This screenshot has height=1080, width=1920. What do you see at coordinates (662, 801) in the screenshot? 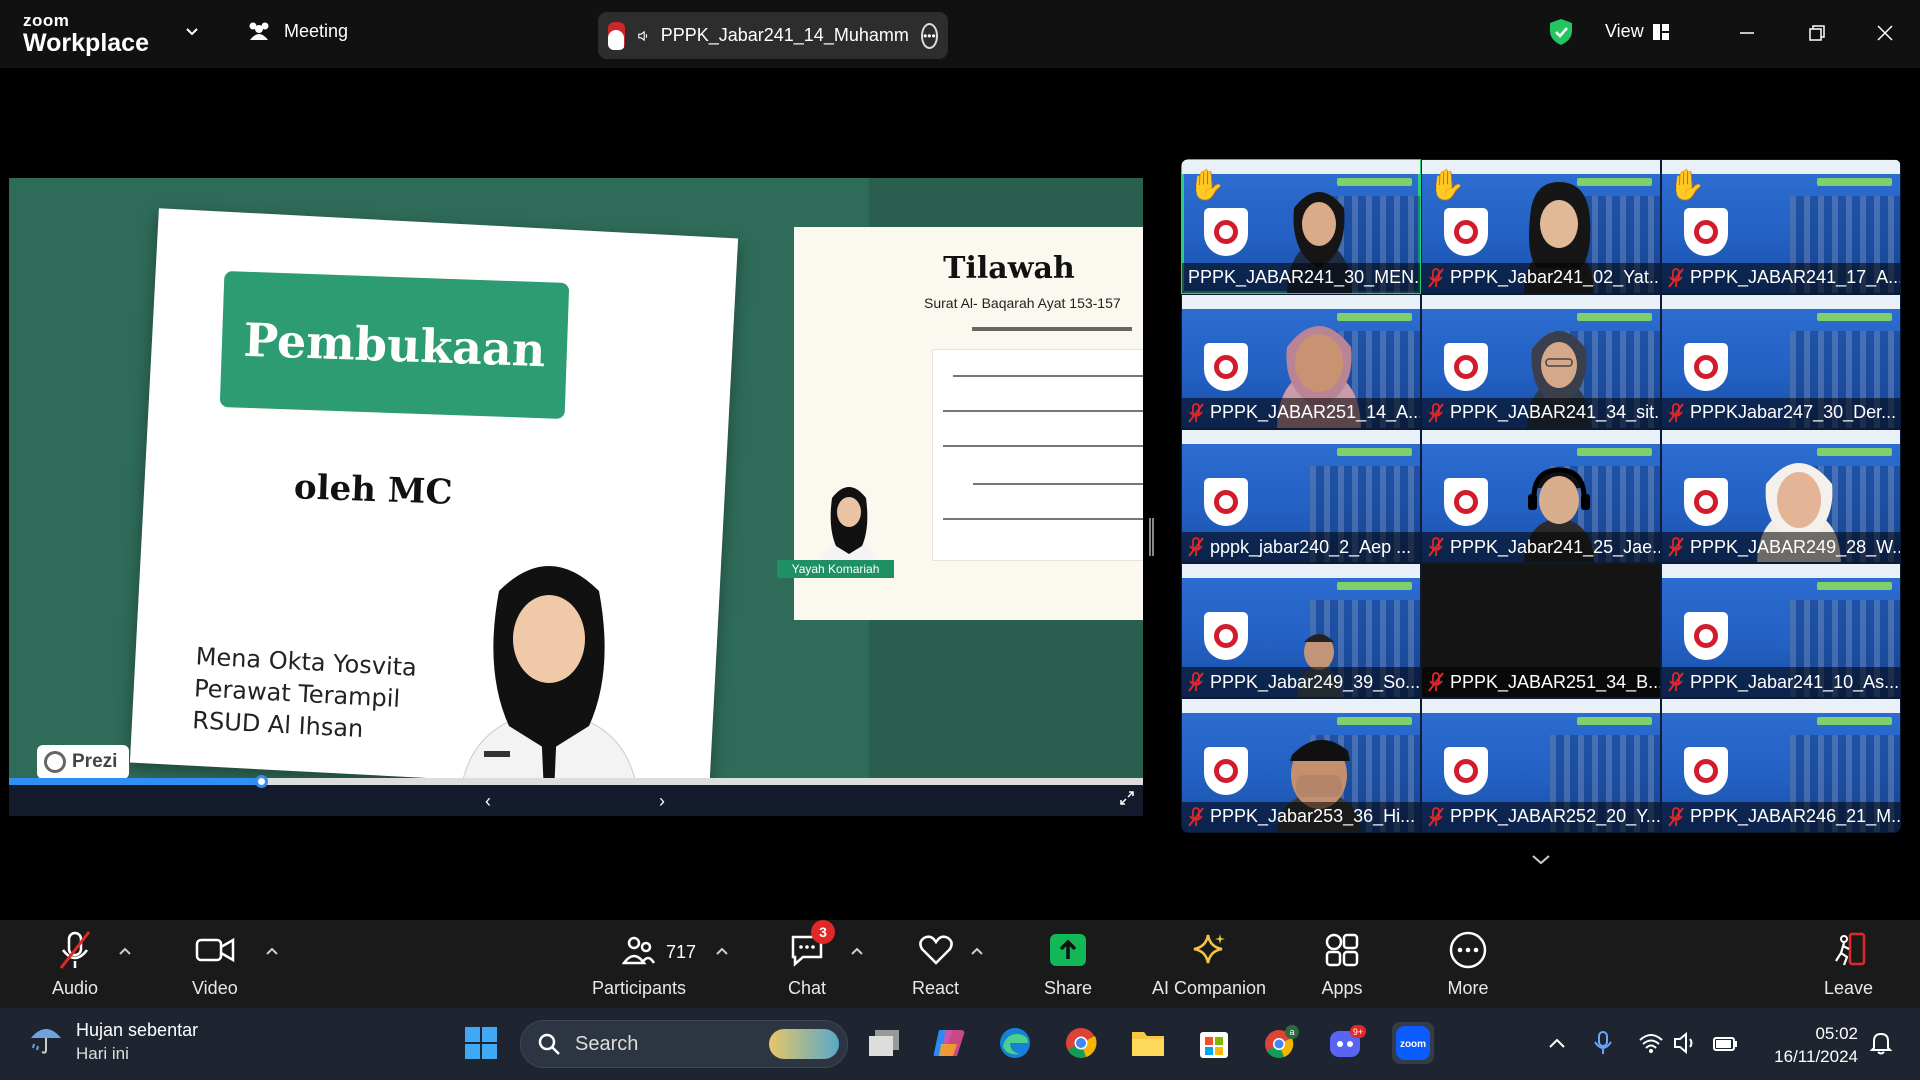
I see `next-slide-button: ›` at bounding box center [662, 801].